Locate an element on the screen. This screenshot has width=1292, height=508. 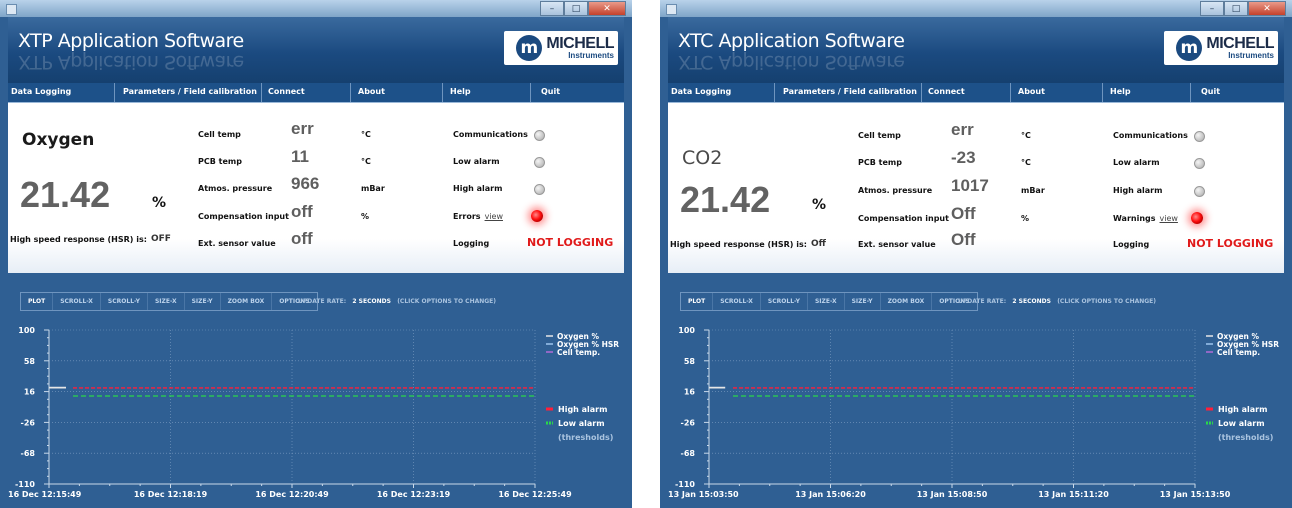
errors-view-link: view is located at coordinates (494, 216).